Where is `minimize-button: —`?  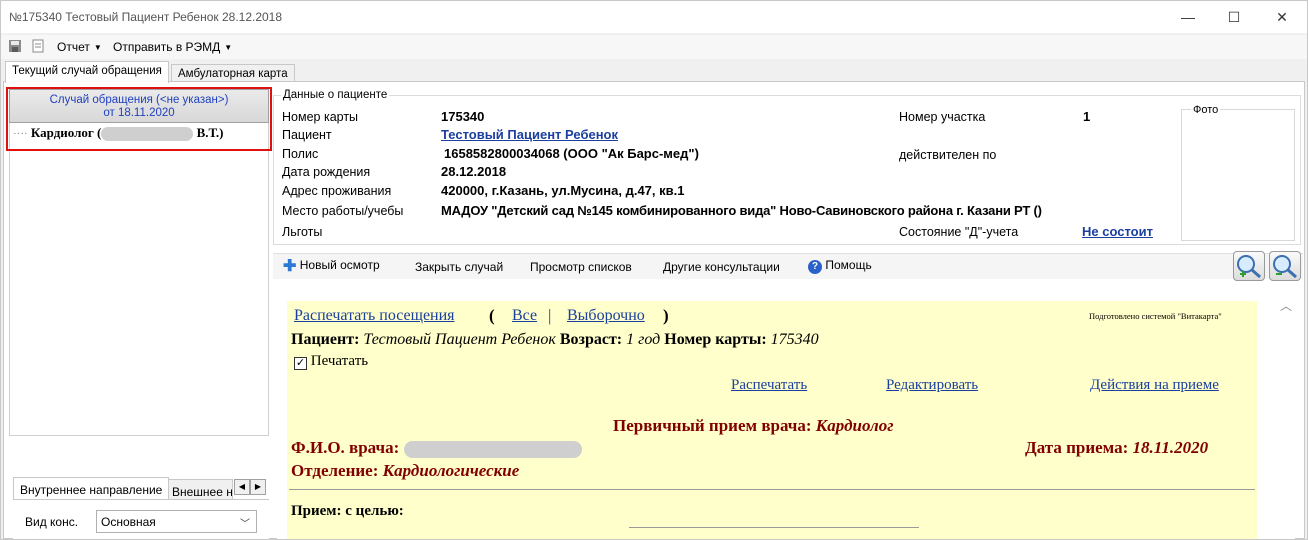
minimize-button: — is located at coordinates (1188, 17).